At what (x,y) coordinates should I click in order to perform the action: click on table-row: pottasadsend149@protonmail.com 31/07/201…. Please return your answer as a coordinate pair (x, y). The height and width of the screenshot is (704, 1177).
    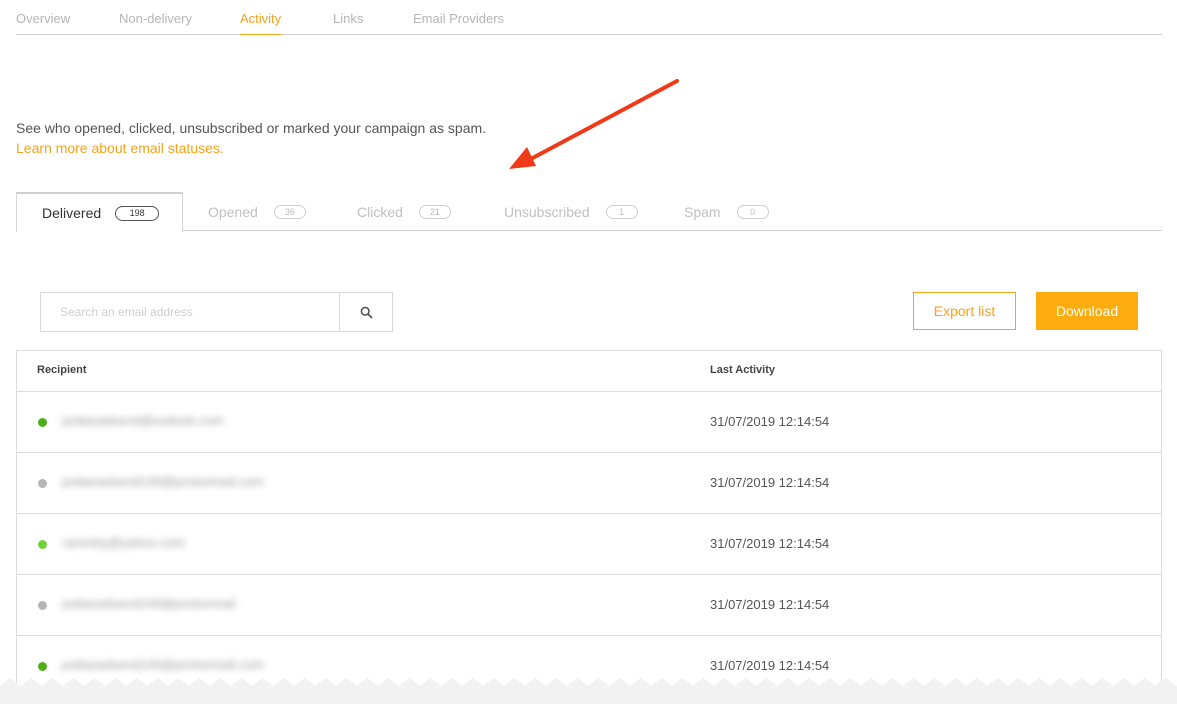
    Looking at the image, I should click on (589, 483).